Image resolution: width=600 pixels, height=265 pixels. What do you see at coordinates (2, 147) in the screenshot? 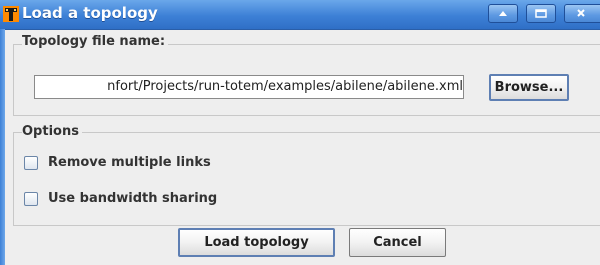
I see `window-left-border` at bounding box center [2, 147].